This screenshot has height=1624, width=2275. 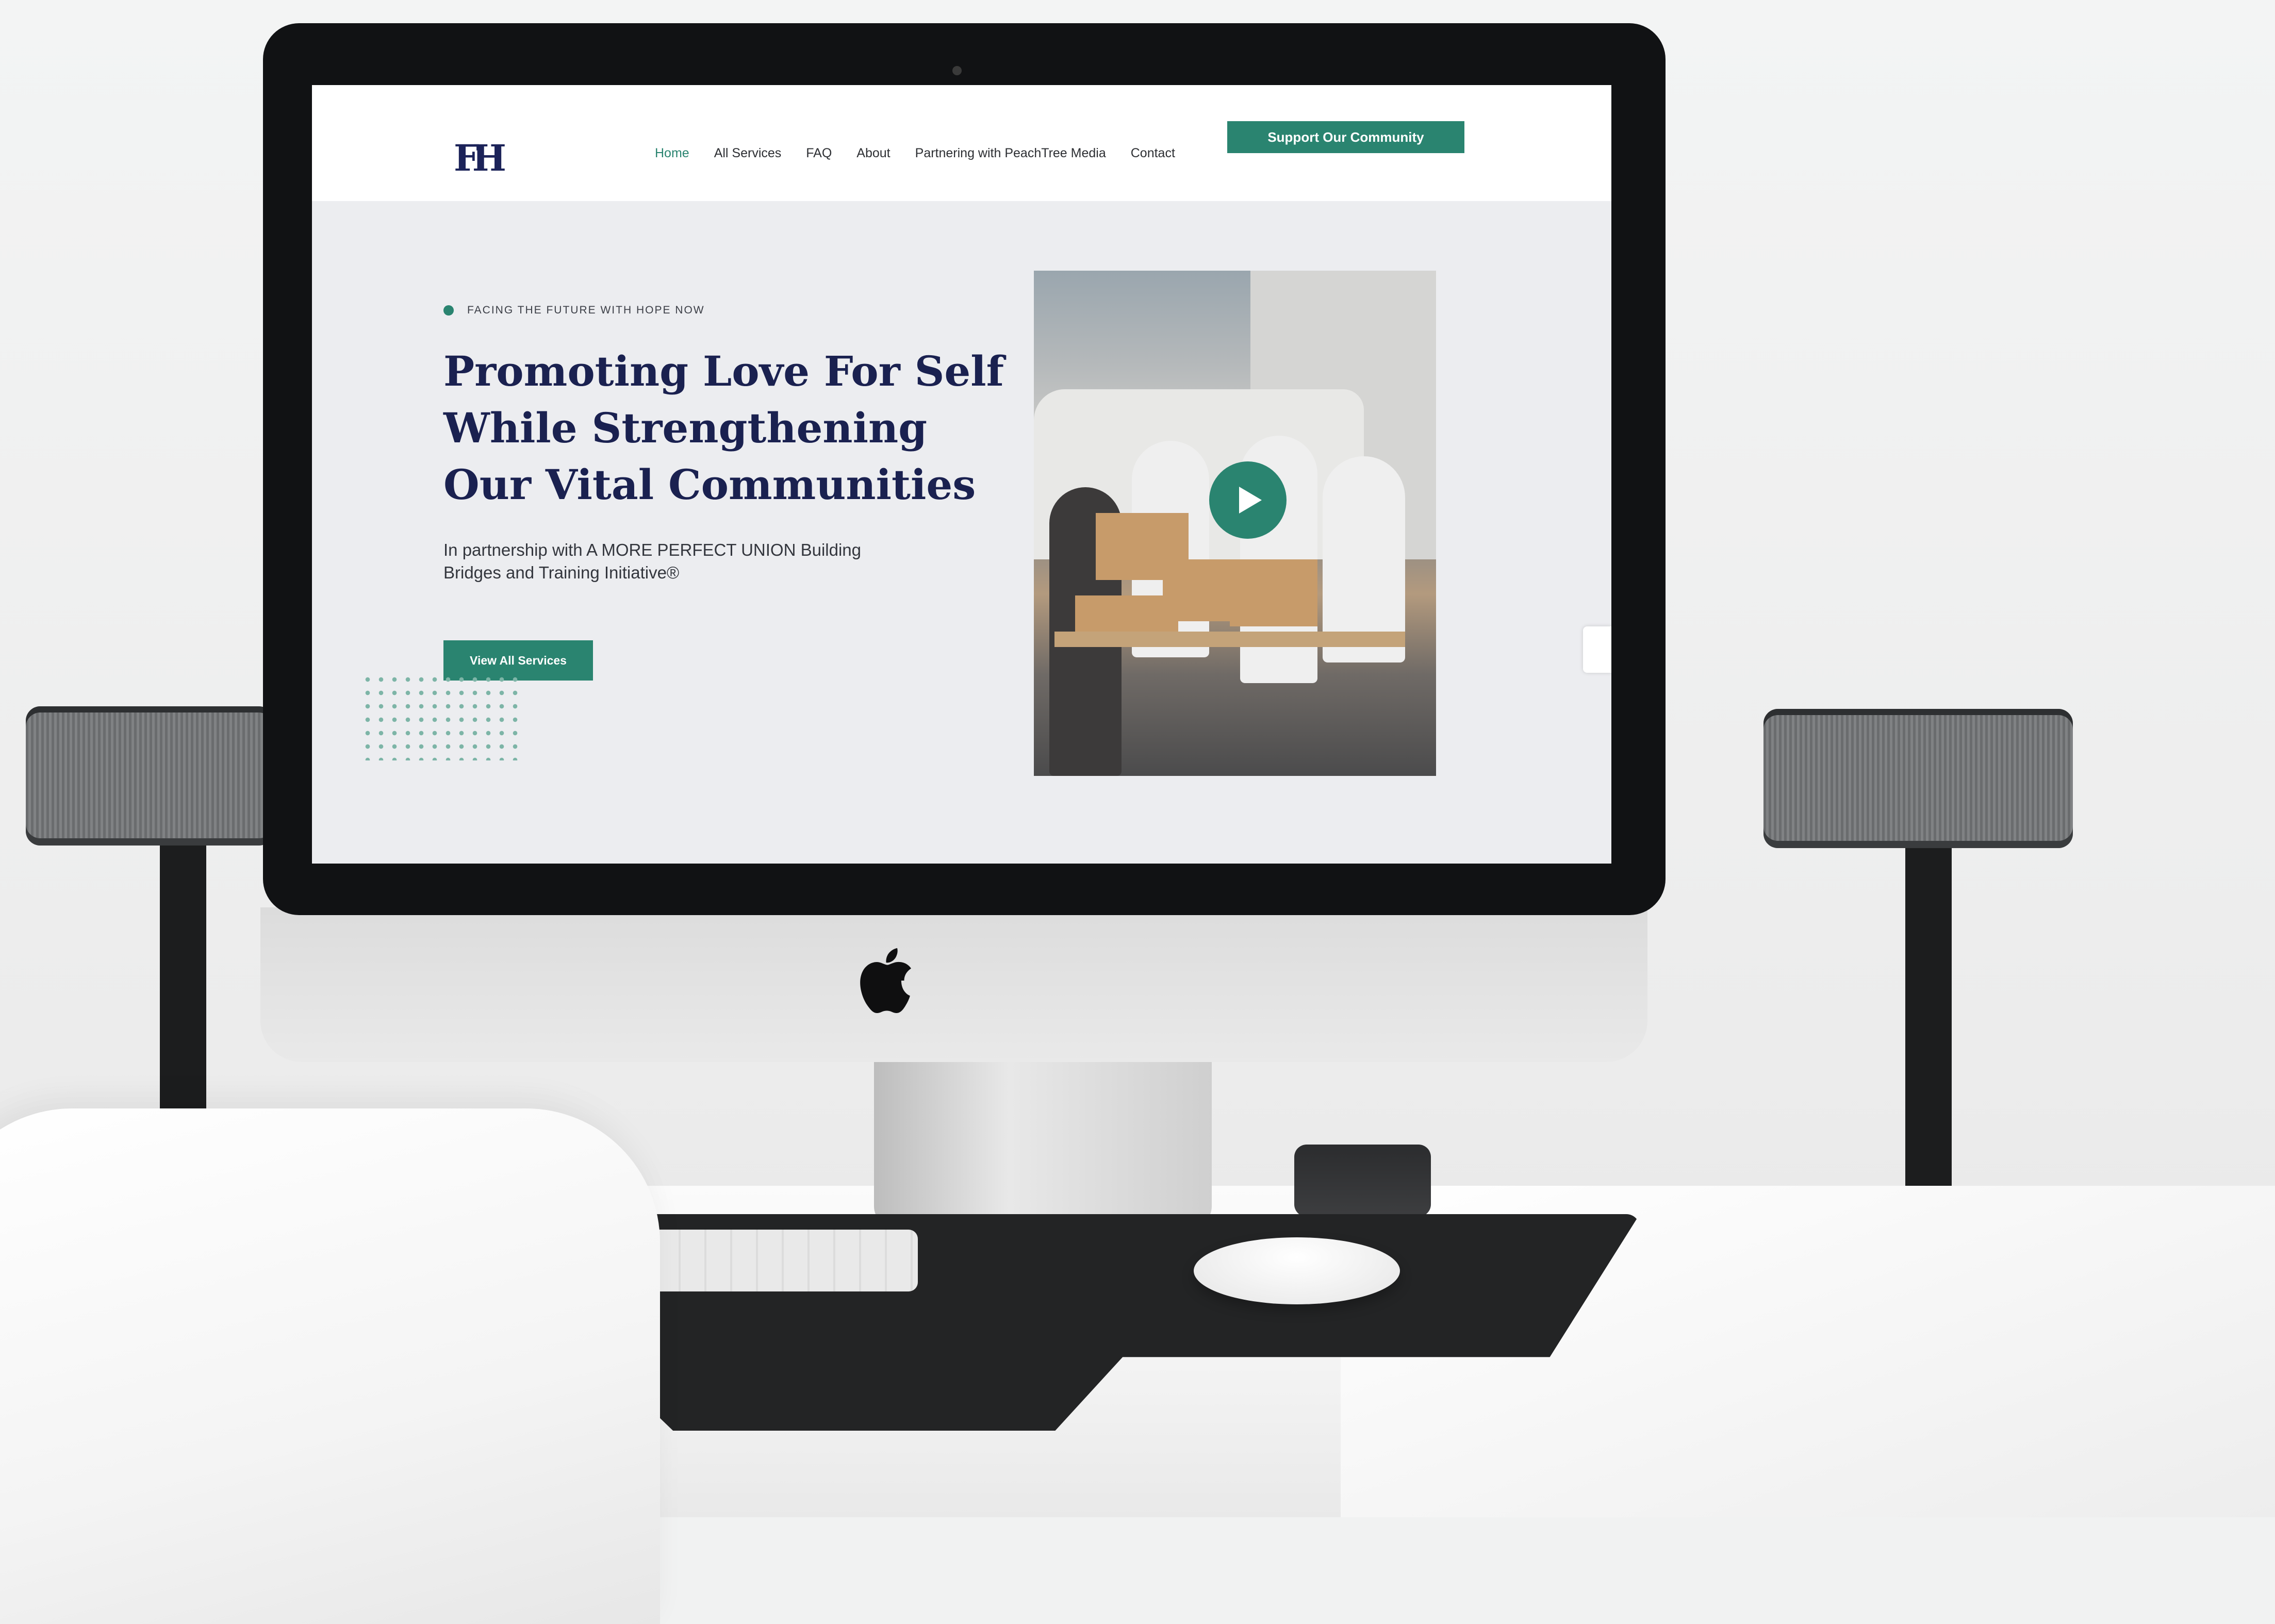 I want to click on headline-line: Promoting Love For Self, so click(x=723, y=371).